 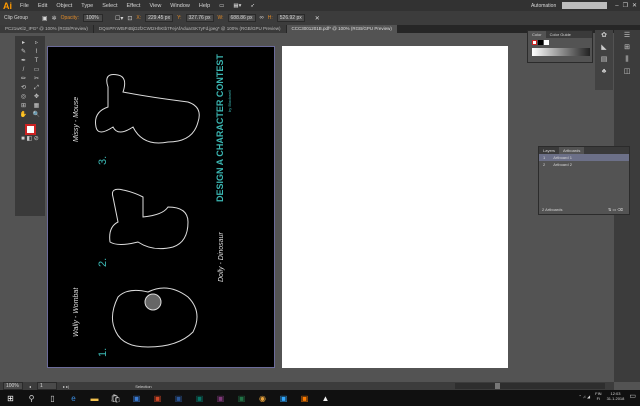 What do you see at coordinates (199, 18) in the screenshot?
I see `y-field: 327.76 px` at bounding box center [199, 18].